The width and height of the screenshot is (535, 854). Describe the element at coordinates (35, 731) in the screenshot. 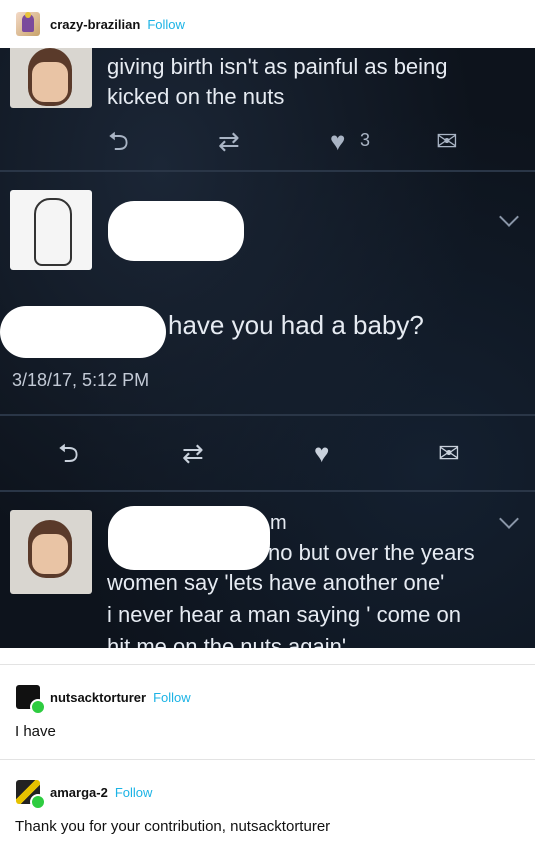

I see `reblog-text: I have` at that location.